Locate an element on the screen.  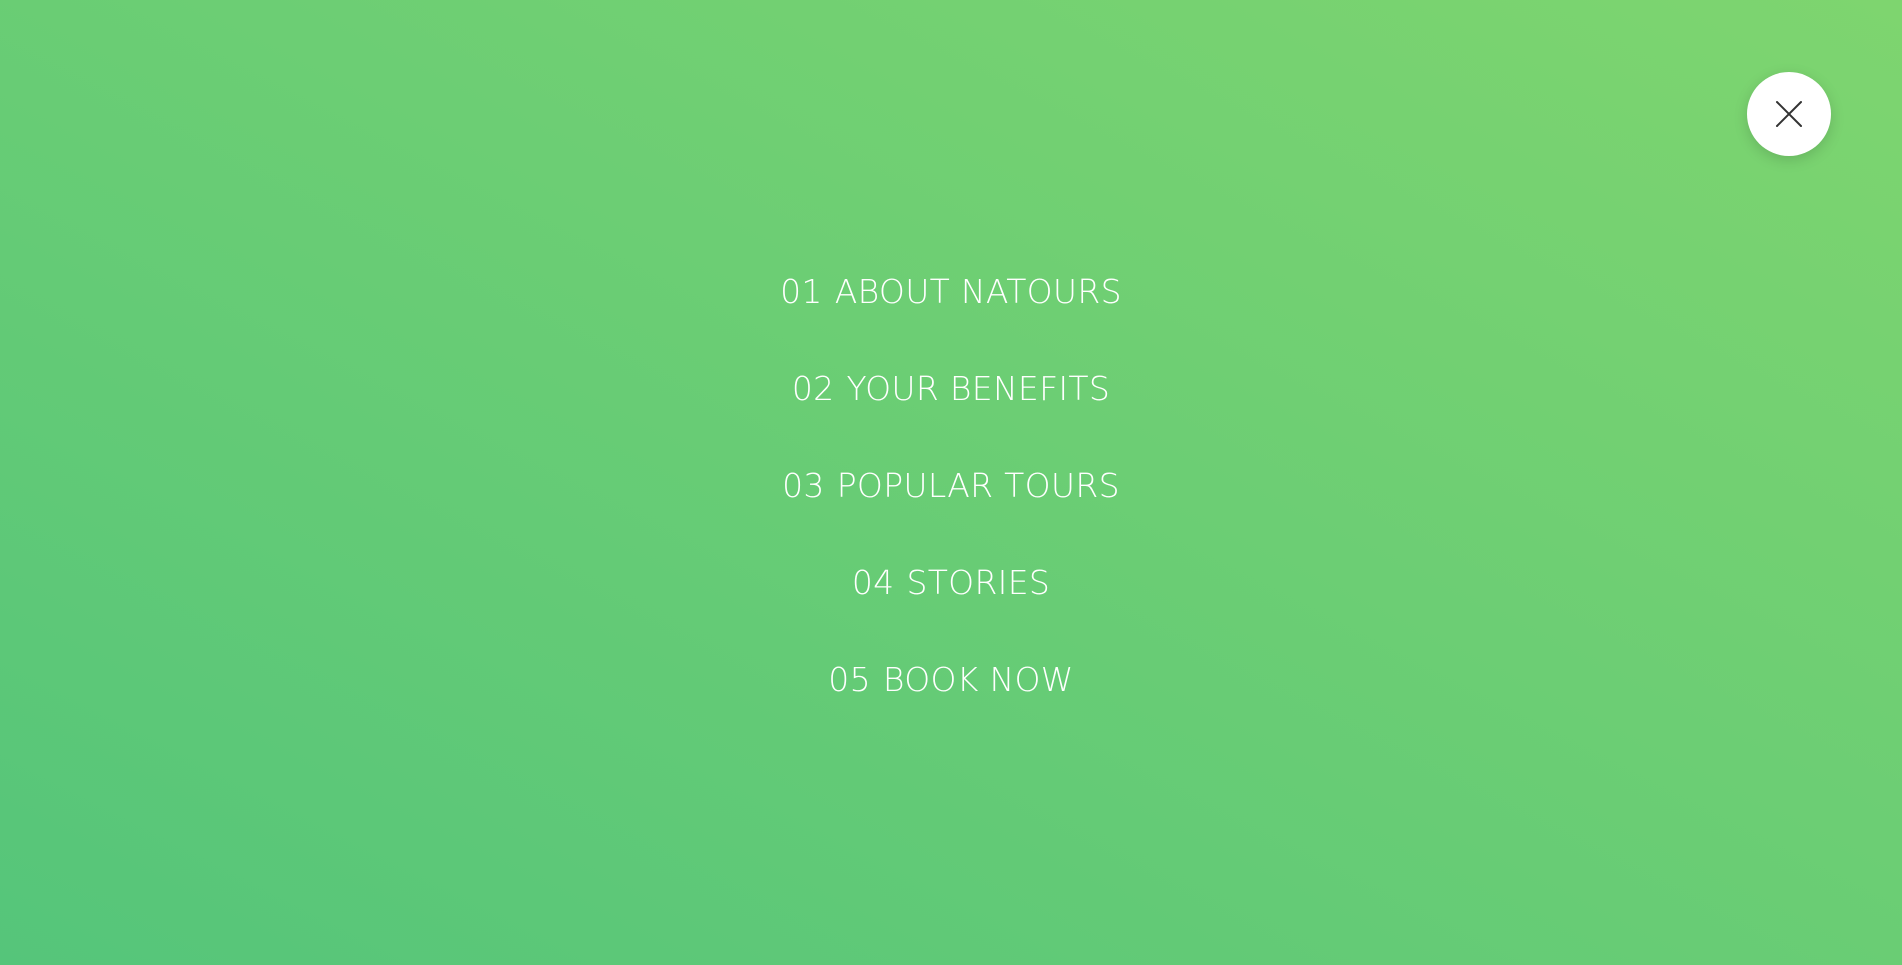
nav-link-book: 05 BOOK NOW is located at coordinates (950, 680).